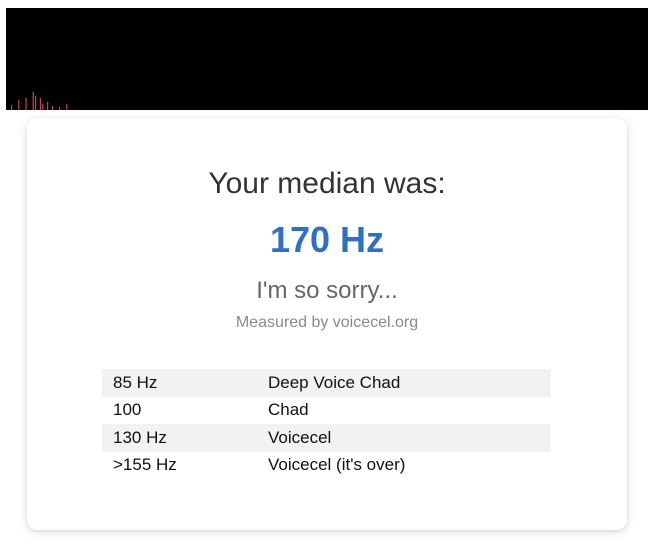  What do you see at coordinates (145, 465) in the screenshot?
I see `table-cell-frequency: >155 Hz` at bounding box center [145, 465].